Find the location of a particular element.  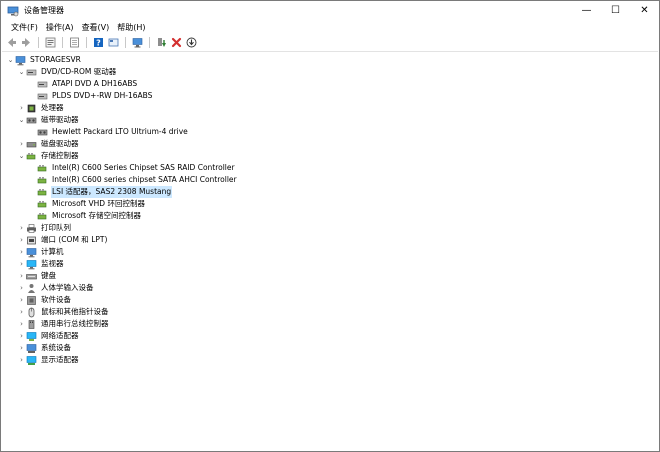

processor-icon is located at coordinates (31, 108).